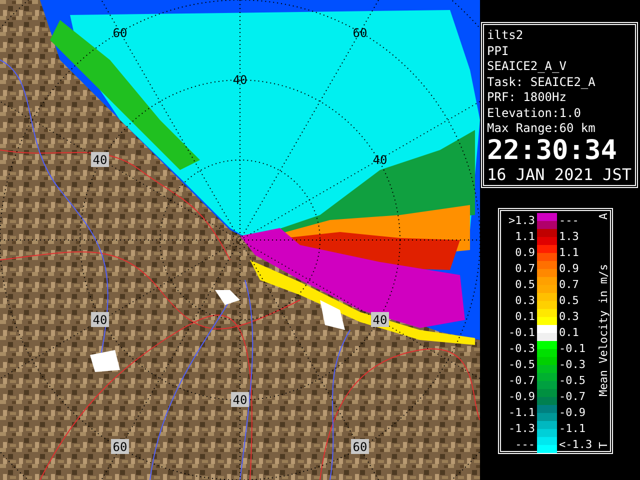 The width and height of the screenshot is (640, 480). Describe the element at coordinates (522, 220) in the screenshot. I see `legend-label: >1.3` at that location.